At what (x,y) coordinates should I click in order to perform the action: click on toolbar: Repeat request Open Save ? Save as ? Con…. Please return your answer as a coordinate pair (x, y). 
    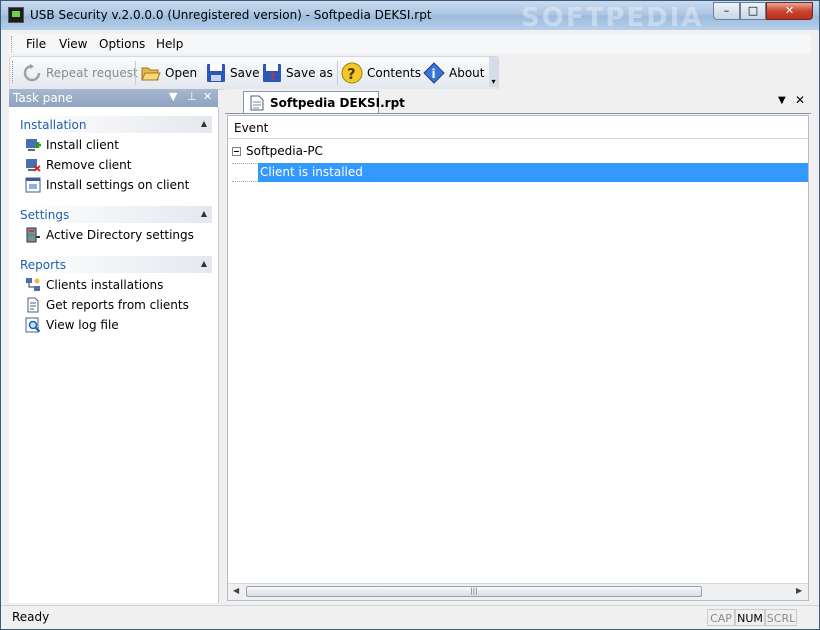
    Looking at the image, I should click on (254, 73).